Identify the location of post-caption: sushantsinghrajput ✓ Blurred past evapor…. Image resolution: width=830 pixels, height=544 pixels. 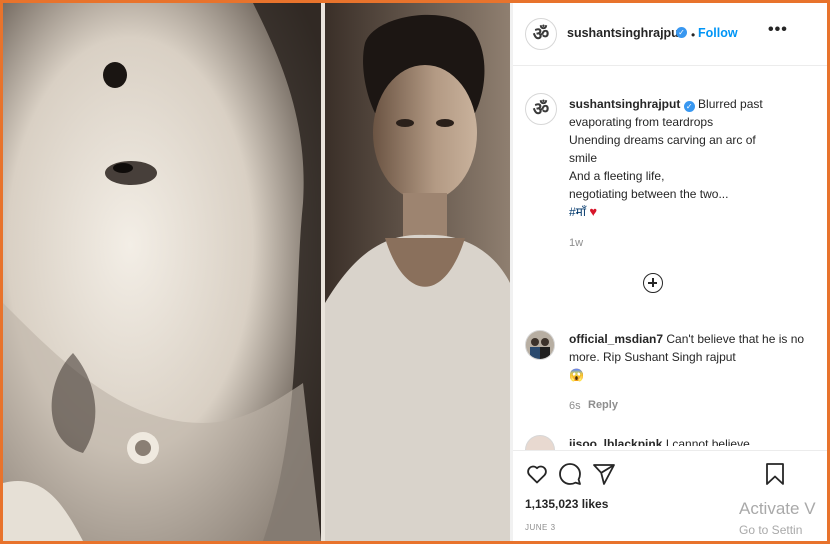
(689, 158).